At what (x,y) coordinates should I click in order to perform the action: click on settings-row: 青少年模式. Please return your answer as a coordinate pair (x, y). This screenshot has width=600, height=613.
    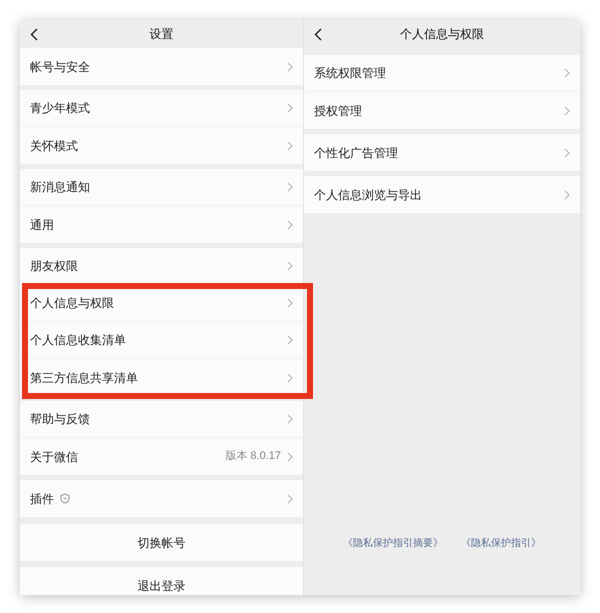
    Looking at the image, I should click on (161, 108).